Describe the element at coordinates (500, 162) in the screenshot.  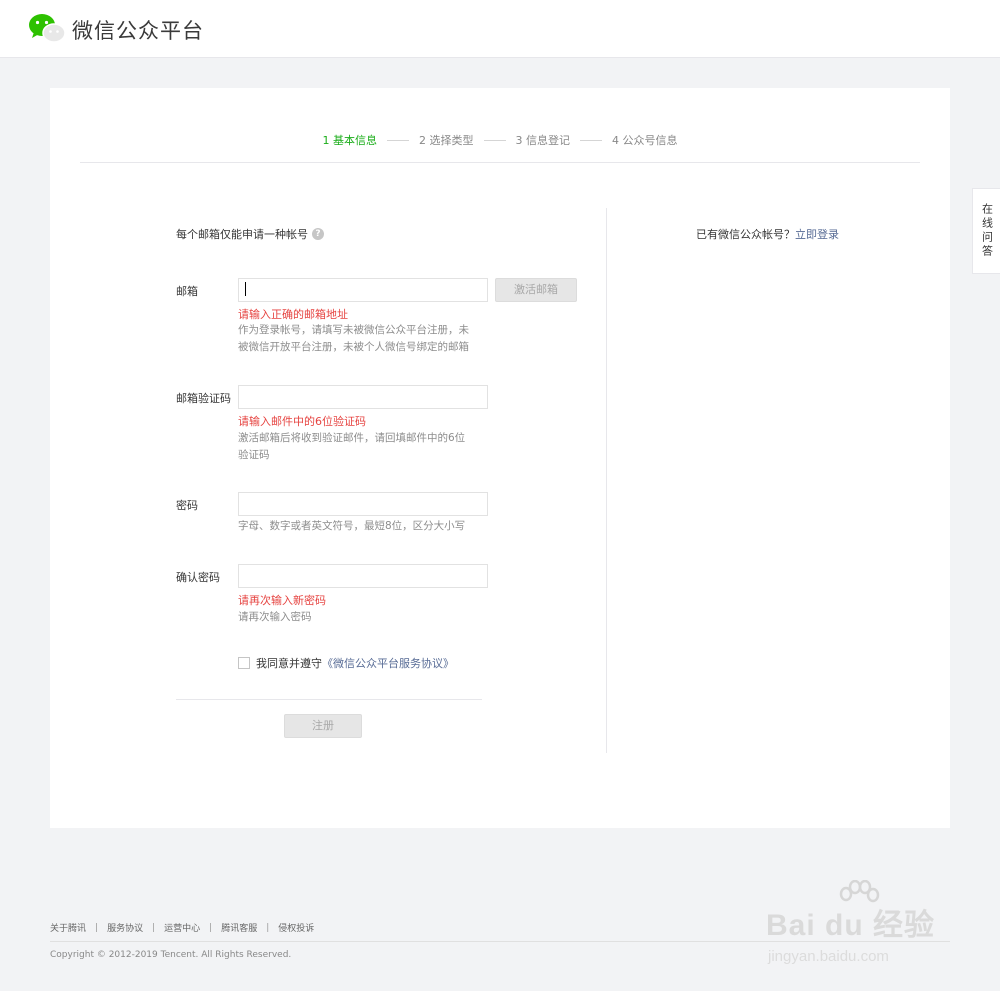
I see `steps-divider` at that location.